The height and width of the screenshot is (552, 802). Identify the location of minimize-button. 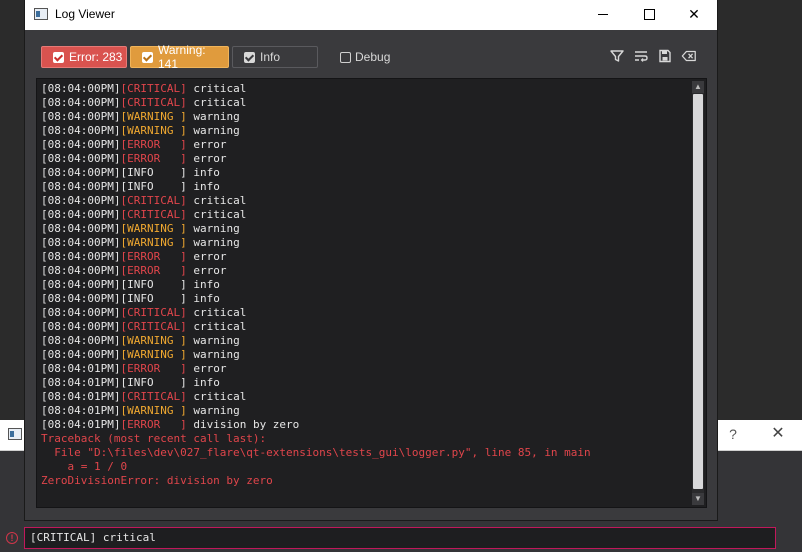
(603, 15).